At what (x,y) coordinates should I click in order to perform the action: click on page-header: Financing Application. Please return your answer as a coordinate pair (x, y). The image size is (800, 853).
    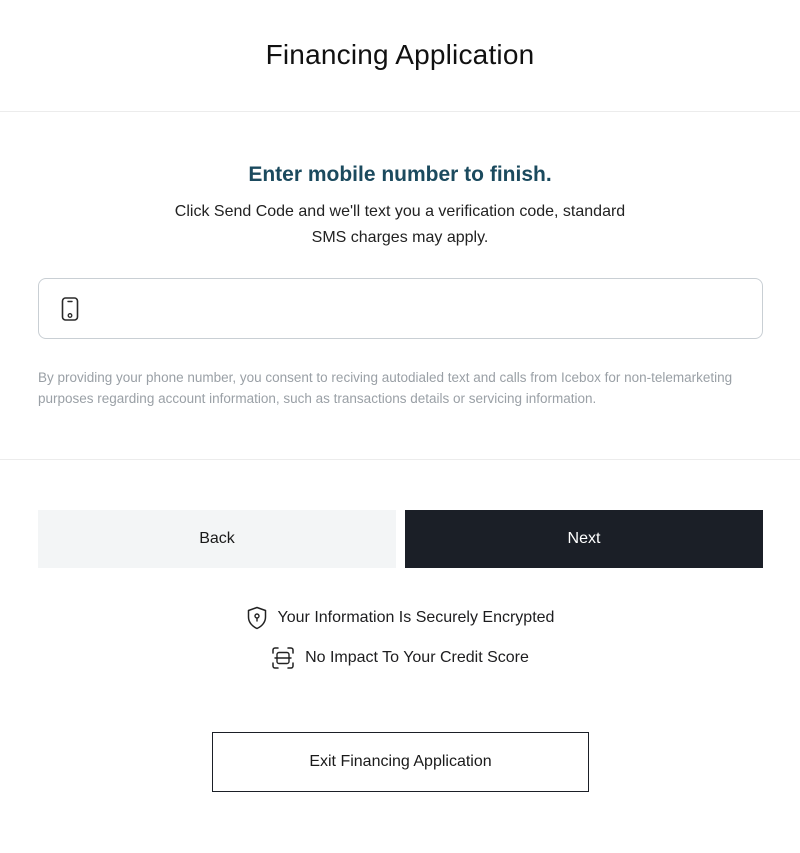
    Looking at the image, I should click on (400, 56).